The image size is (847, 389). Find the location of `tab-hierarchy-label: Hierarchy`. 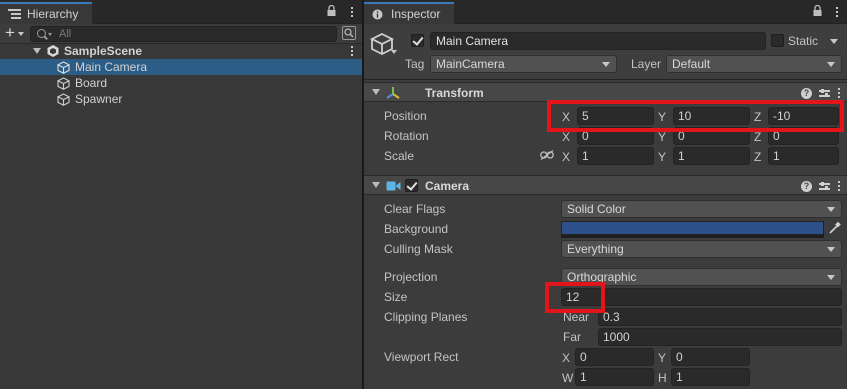

tab-hierarchy-label: Hierarchy is located at coordinates (53, 14).